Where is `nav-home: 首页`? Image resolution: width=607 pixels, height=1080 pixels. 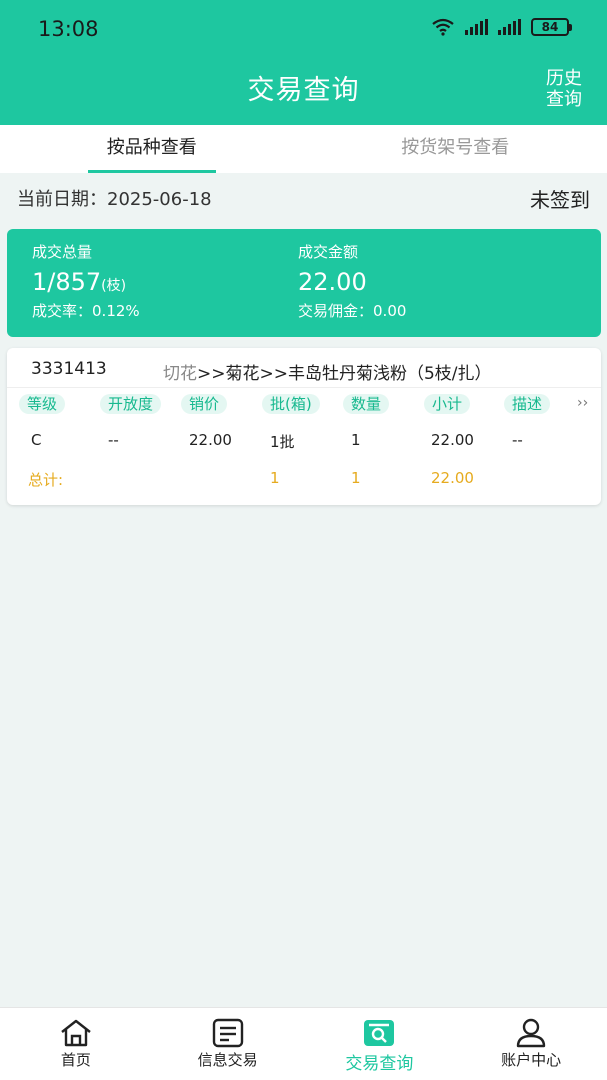 nav-home: 首页 is located at coordinates (76, 1044).